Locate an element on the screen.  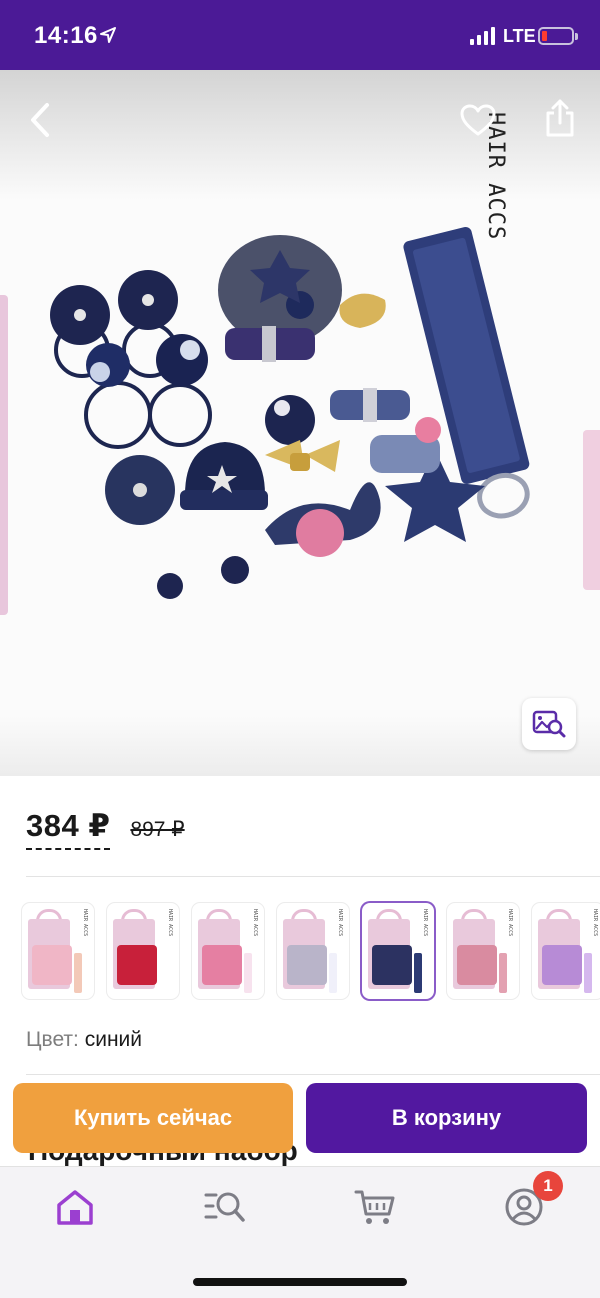
share-button is located at coordinates (560, 118).